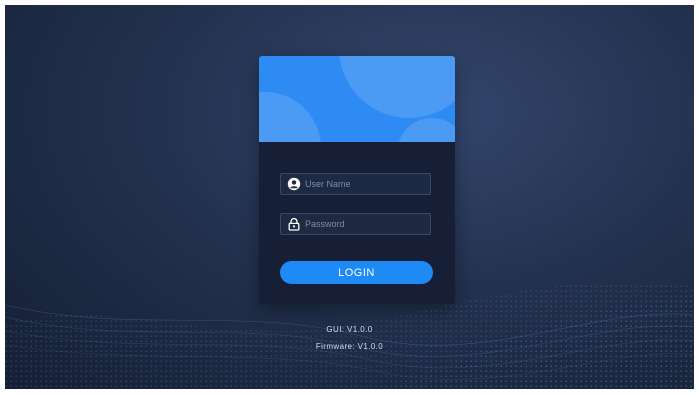 The width and height of the screenshot is (699, 394). Describe the element at coordinates (294, 184) in the screenshot. I see `user-icon` at that location.